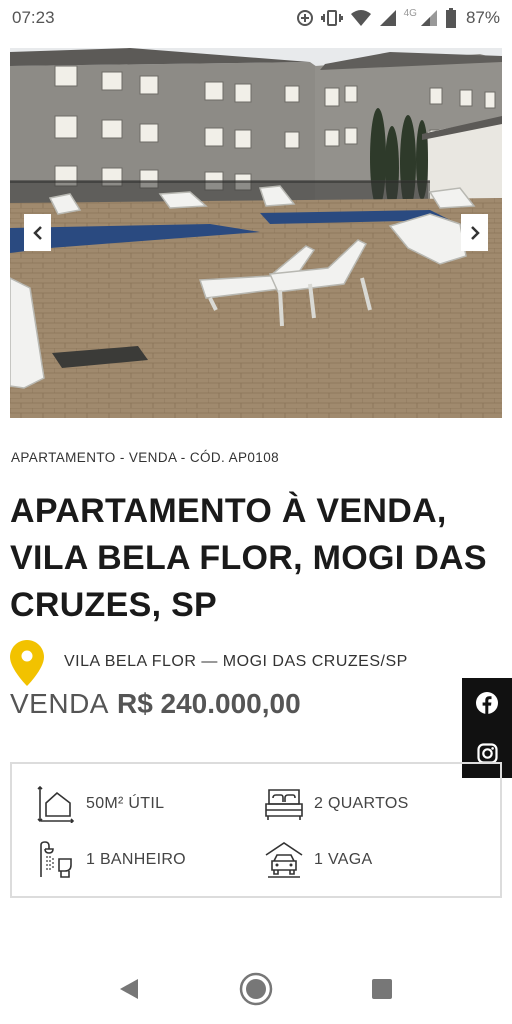  What do you see at coordinates (145, 457) in the screenshot?
I see `listing-breadcrumb: APARTAMENTO - VENDA - CÓD. AP0108` at bounding box center [145, 457].